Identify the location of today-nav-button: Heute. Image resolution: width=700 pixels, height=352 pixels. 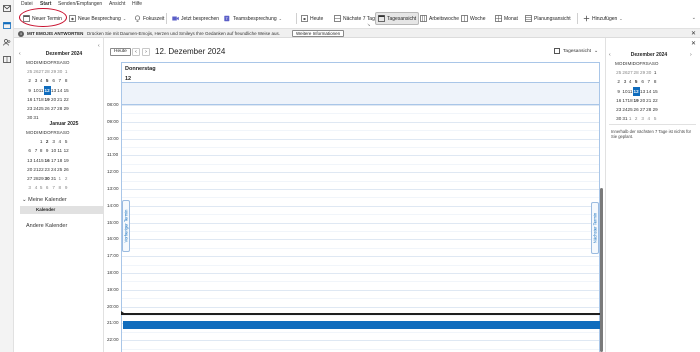
(120, 52).